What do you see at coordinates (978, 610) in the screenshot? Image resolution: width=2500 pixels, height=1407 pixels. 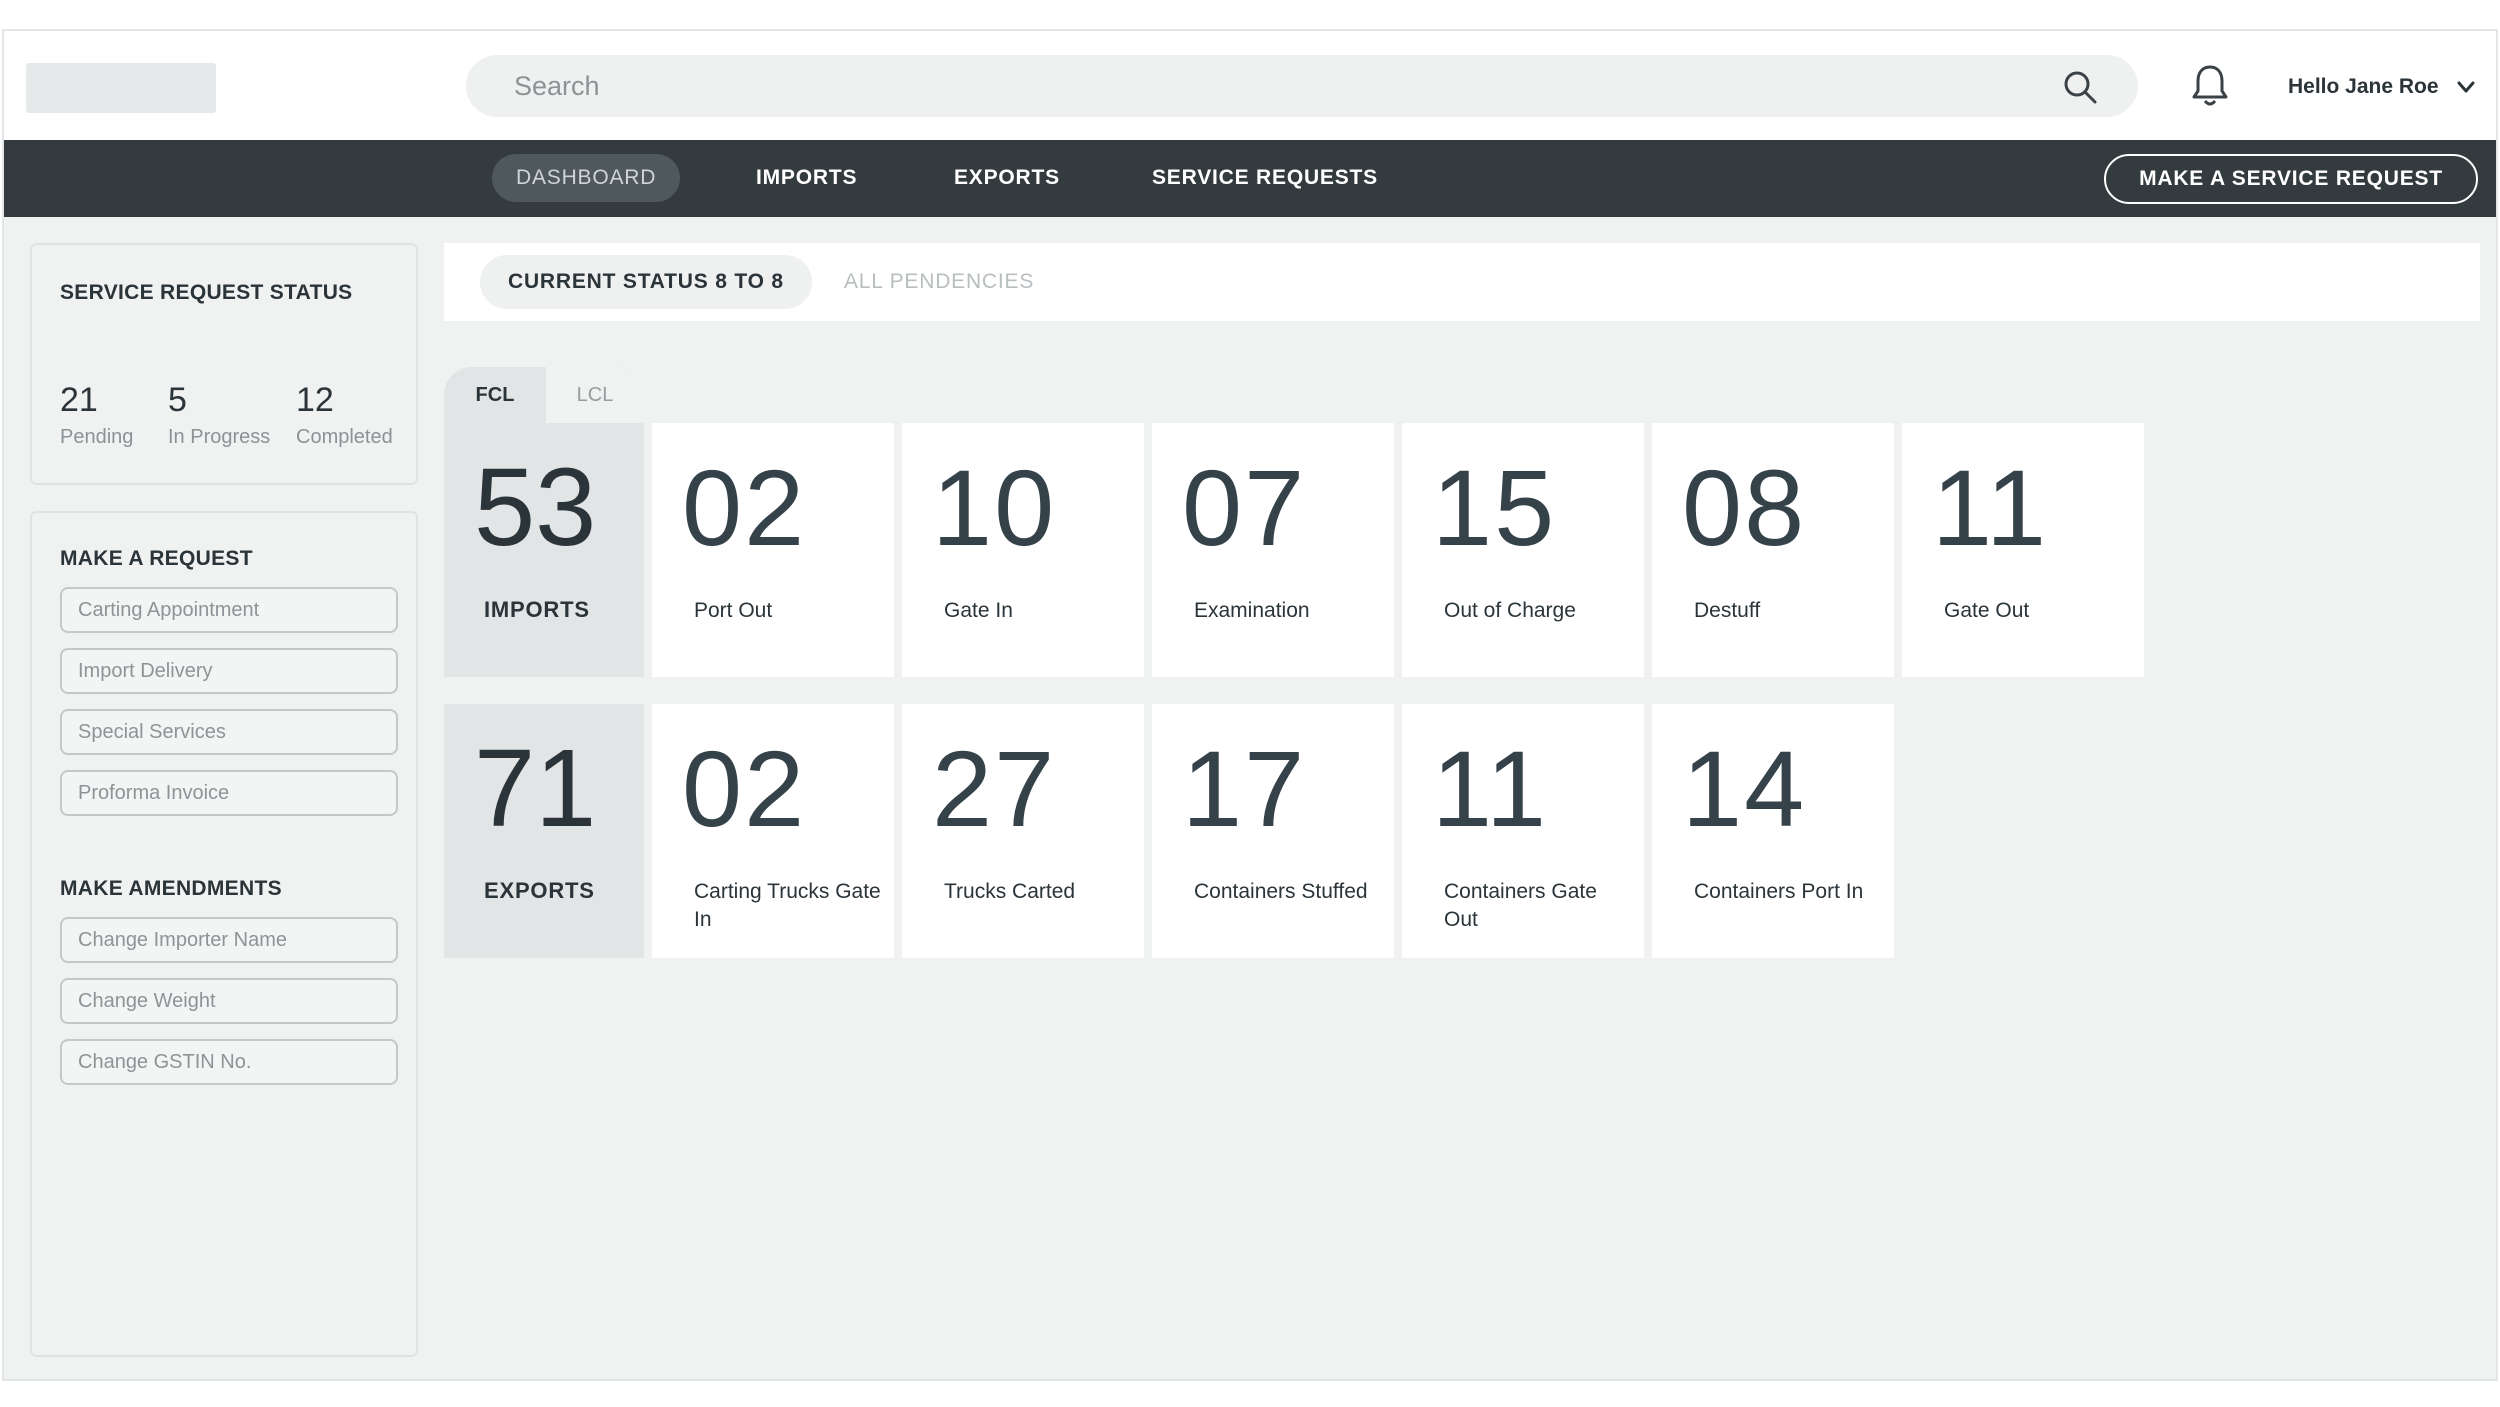 I see `tile-label: Gate In` at bounding box center [978, 610].